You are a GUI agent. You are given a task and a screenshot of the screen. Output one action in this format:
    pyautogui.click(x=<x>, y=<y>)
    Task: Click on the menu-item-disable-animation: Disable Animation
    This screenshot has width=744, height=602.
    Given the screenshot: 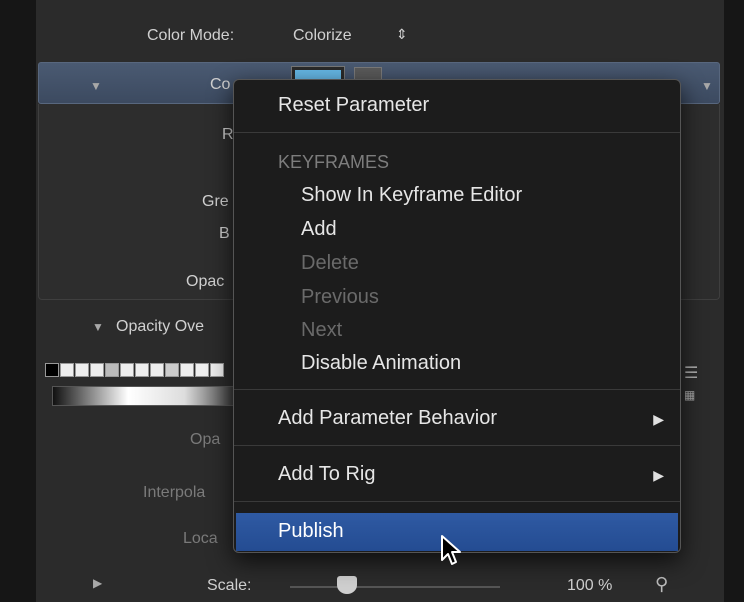 What is the action you would take?
    pyautogui.click(x=457, y=363)
    